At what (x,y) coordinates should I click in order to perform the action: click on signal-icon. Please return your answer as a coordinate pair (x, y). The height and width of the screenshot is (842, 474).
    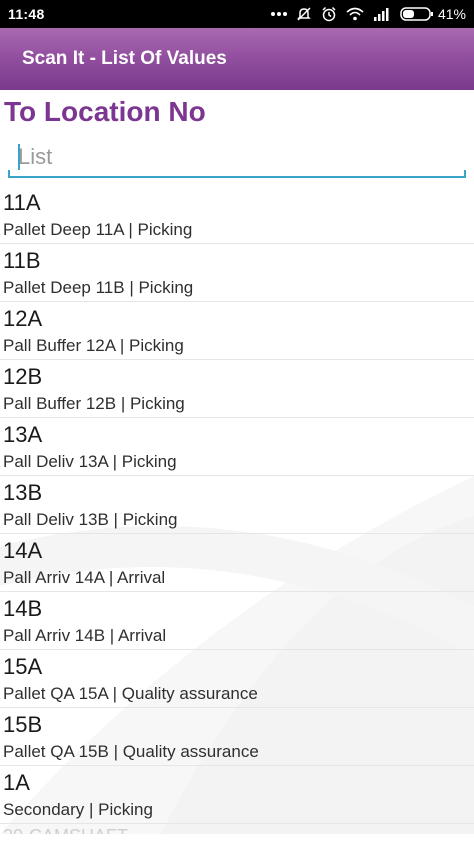
    Looking at the image, I should click on (381, 14).